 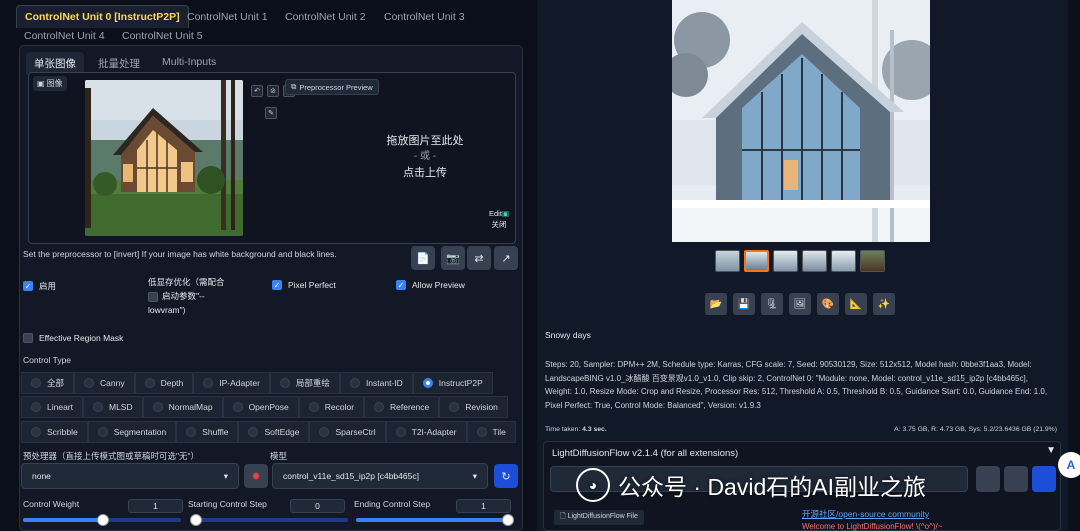 I want to click on thumbnail-strip, so click(x=800, y=261).